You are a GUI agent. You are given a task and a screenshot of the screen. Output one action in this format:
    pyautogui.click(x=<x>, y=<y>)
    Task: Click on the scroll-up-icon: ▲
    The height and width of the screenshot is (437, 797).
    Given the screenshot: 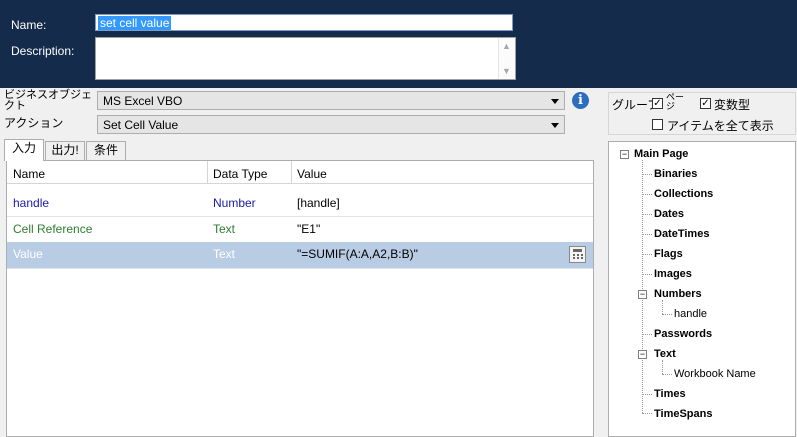 What is the action you would take?
    pyautogui.click(x=506, y=46)
    